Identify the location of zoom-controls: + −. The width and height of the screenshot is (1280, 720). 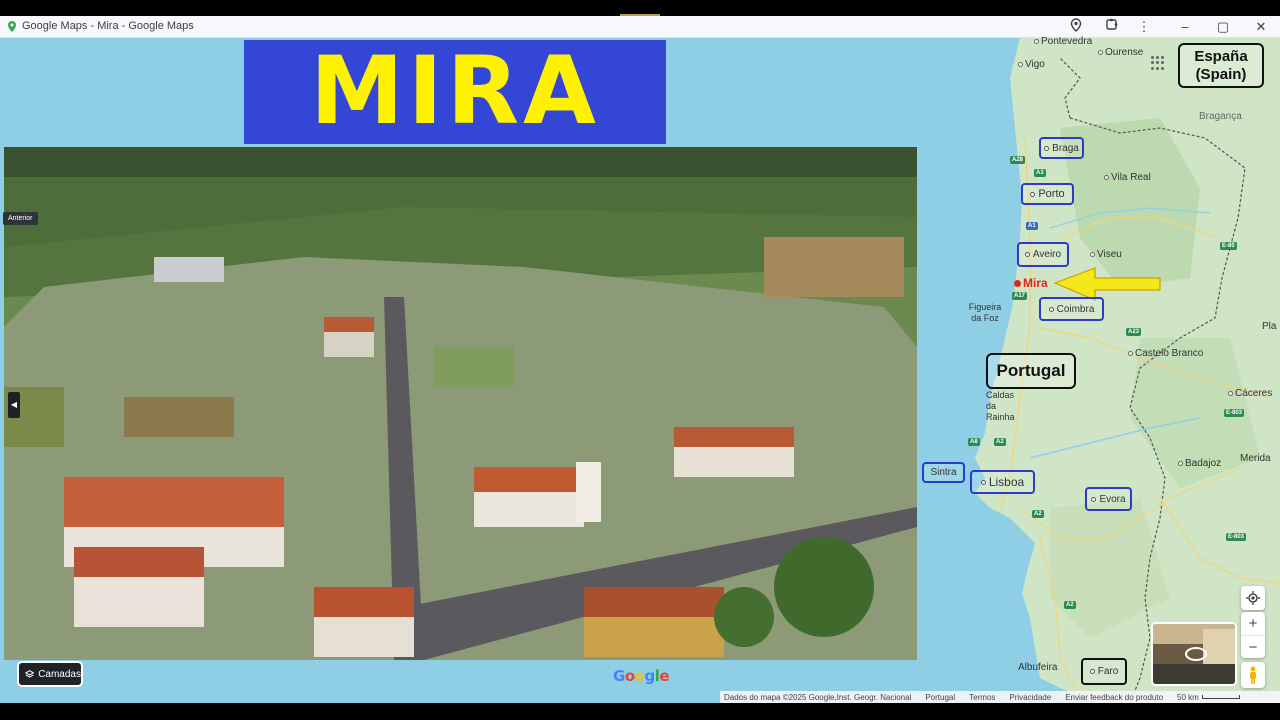
(1253, 635).